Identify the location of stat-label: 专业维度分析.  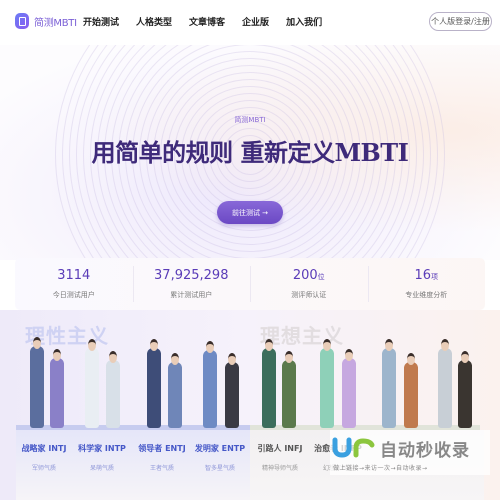
(426, 295).